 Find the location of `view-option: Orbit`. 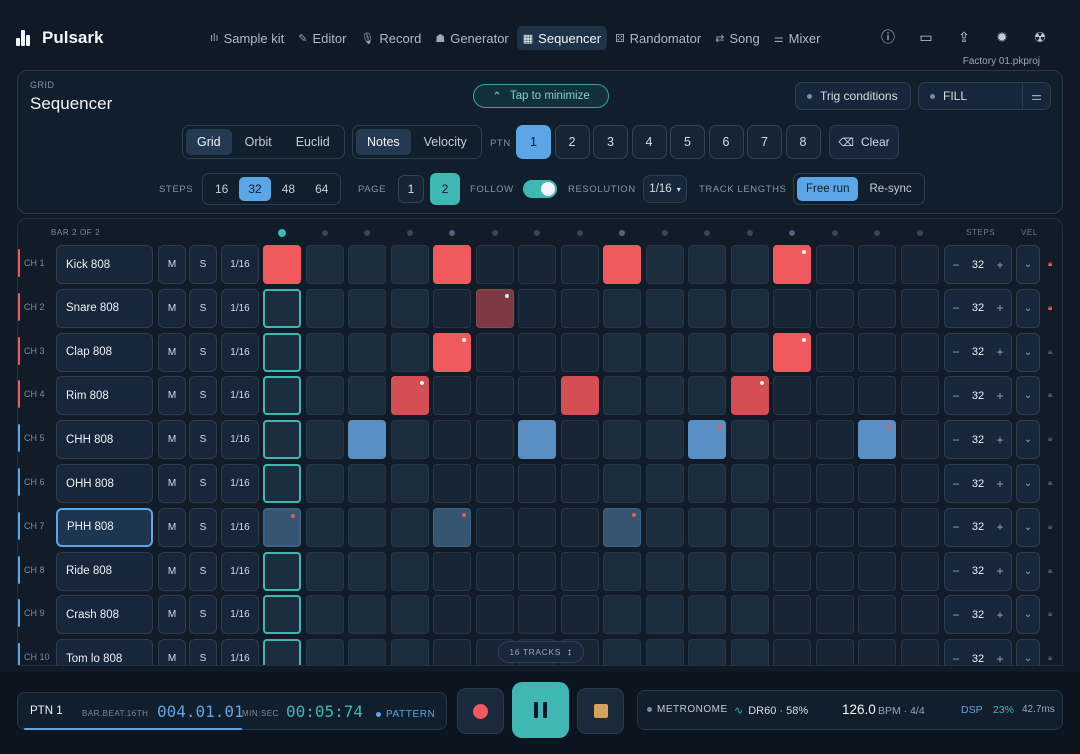

view-option: Orbit is located at coordinates (258, 142).